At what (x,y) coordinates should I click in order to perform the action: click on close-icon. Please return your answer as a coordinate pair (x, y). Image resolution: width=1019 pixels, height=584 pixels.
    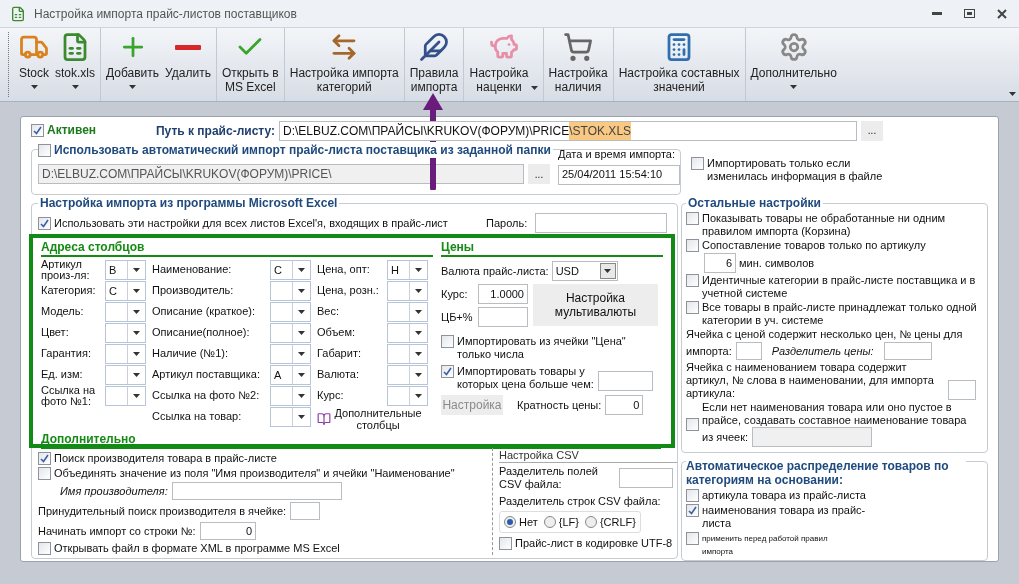
    Looking at the image, I should click on (1002, 13).